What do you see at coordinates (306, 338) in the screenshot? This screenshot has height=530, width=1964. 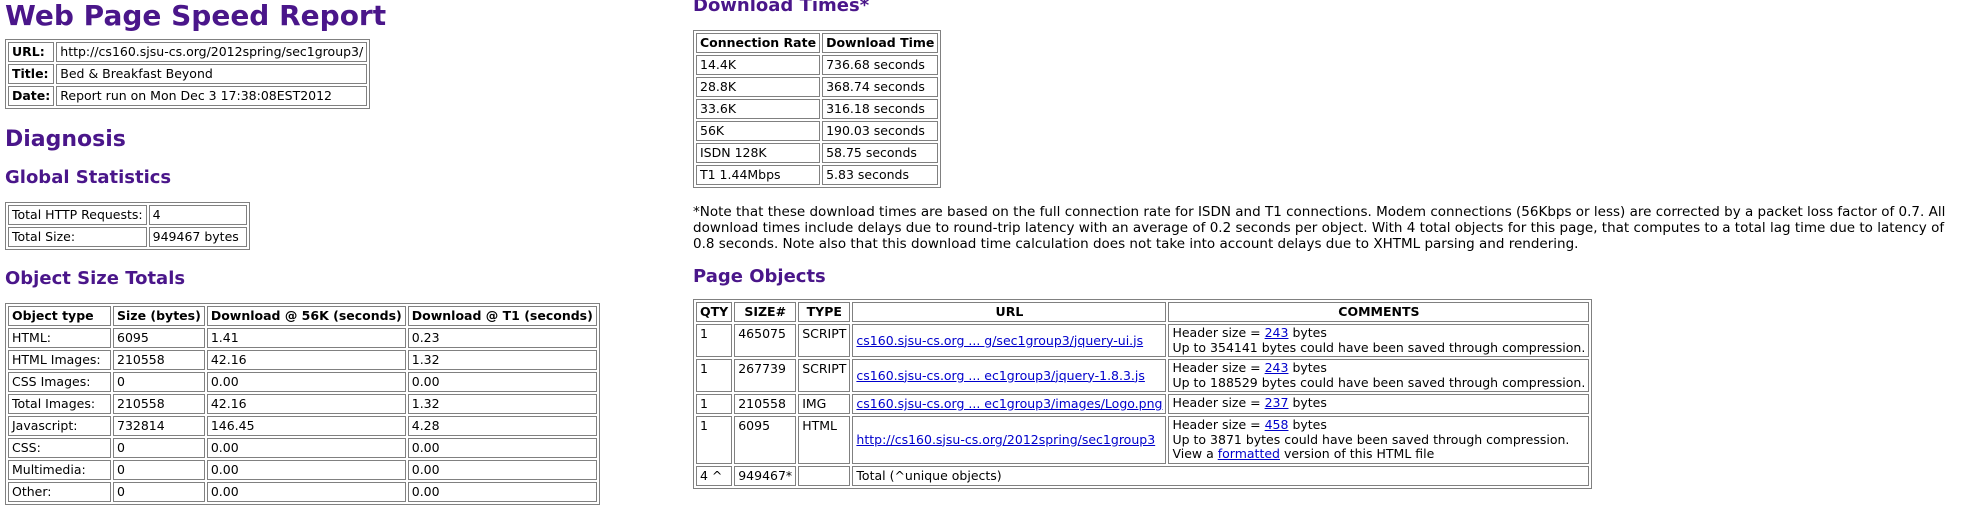 I see `totals-cell: 1.41` at bounding box center [306, 338].